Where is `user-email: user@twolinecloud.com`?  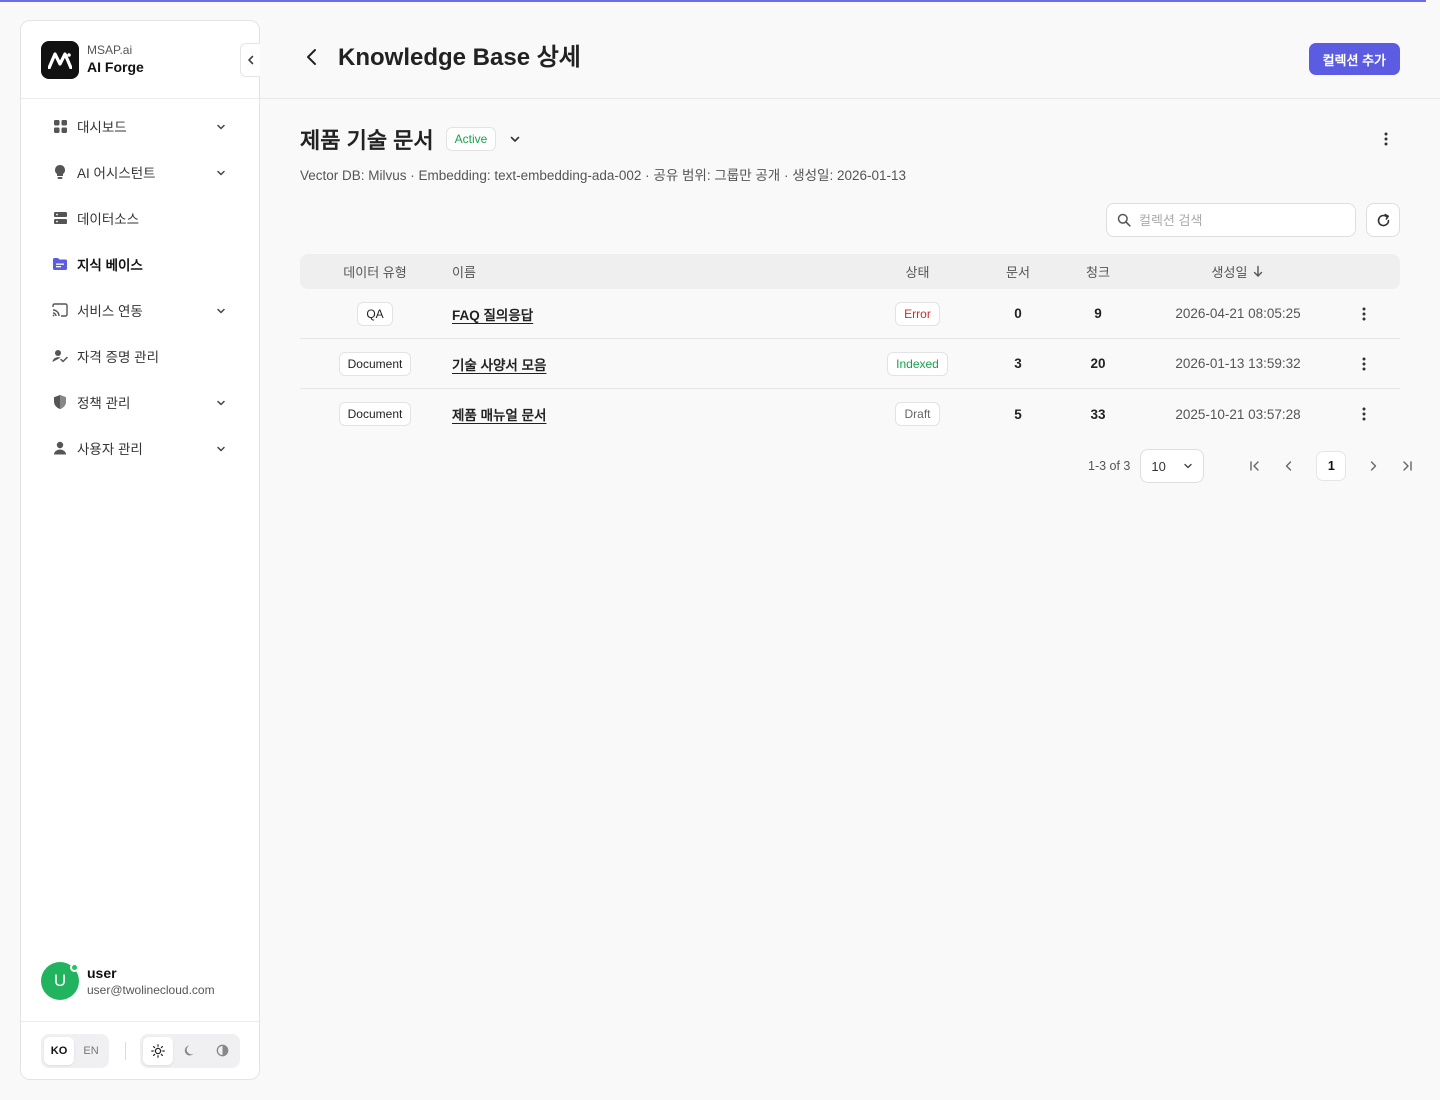
user-email: user@twolinecloud.com is located at coordinates (151, 990).